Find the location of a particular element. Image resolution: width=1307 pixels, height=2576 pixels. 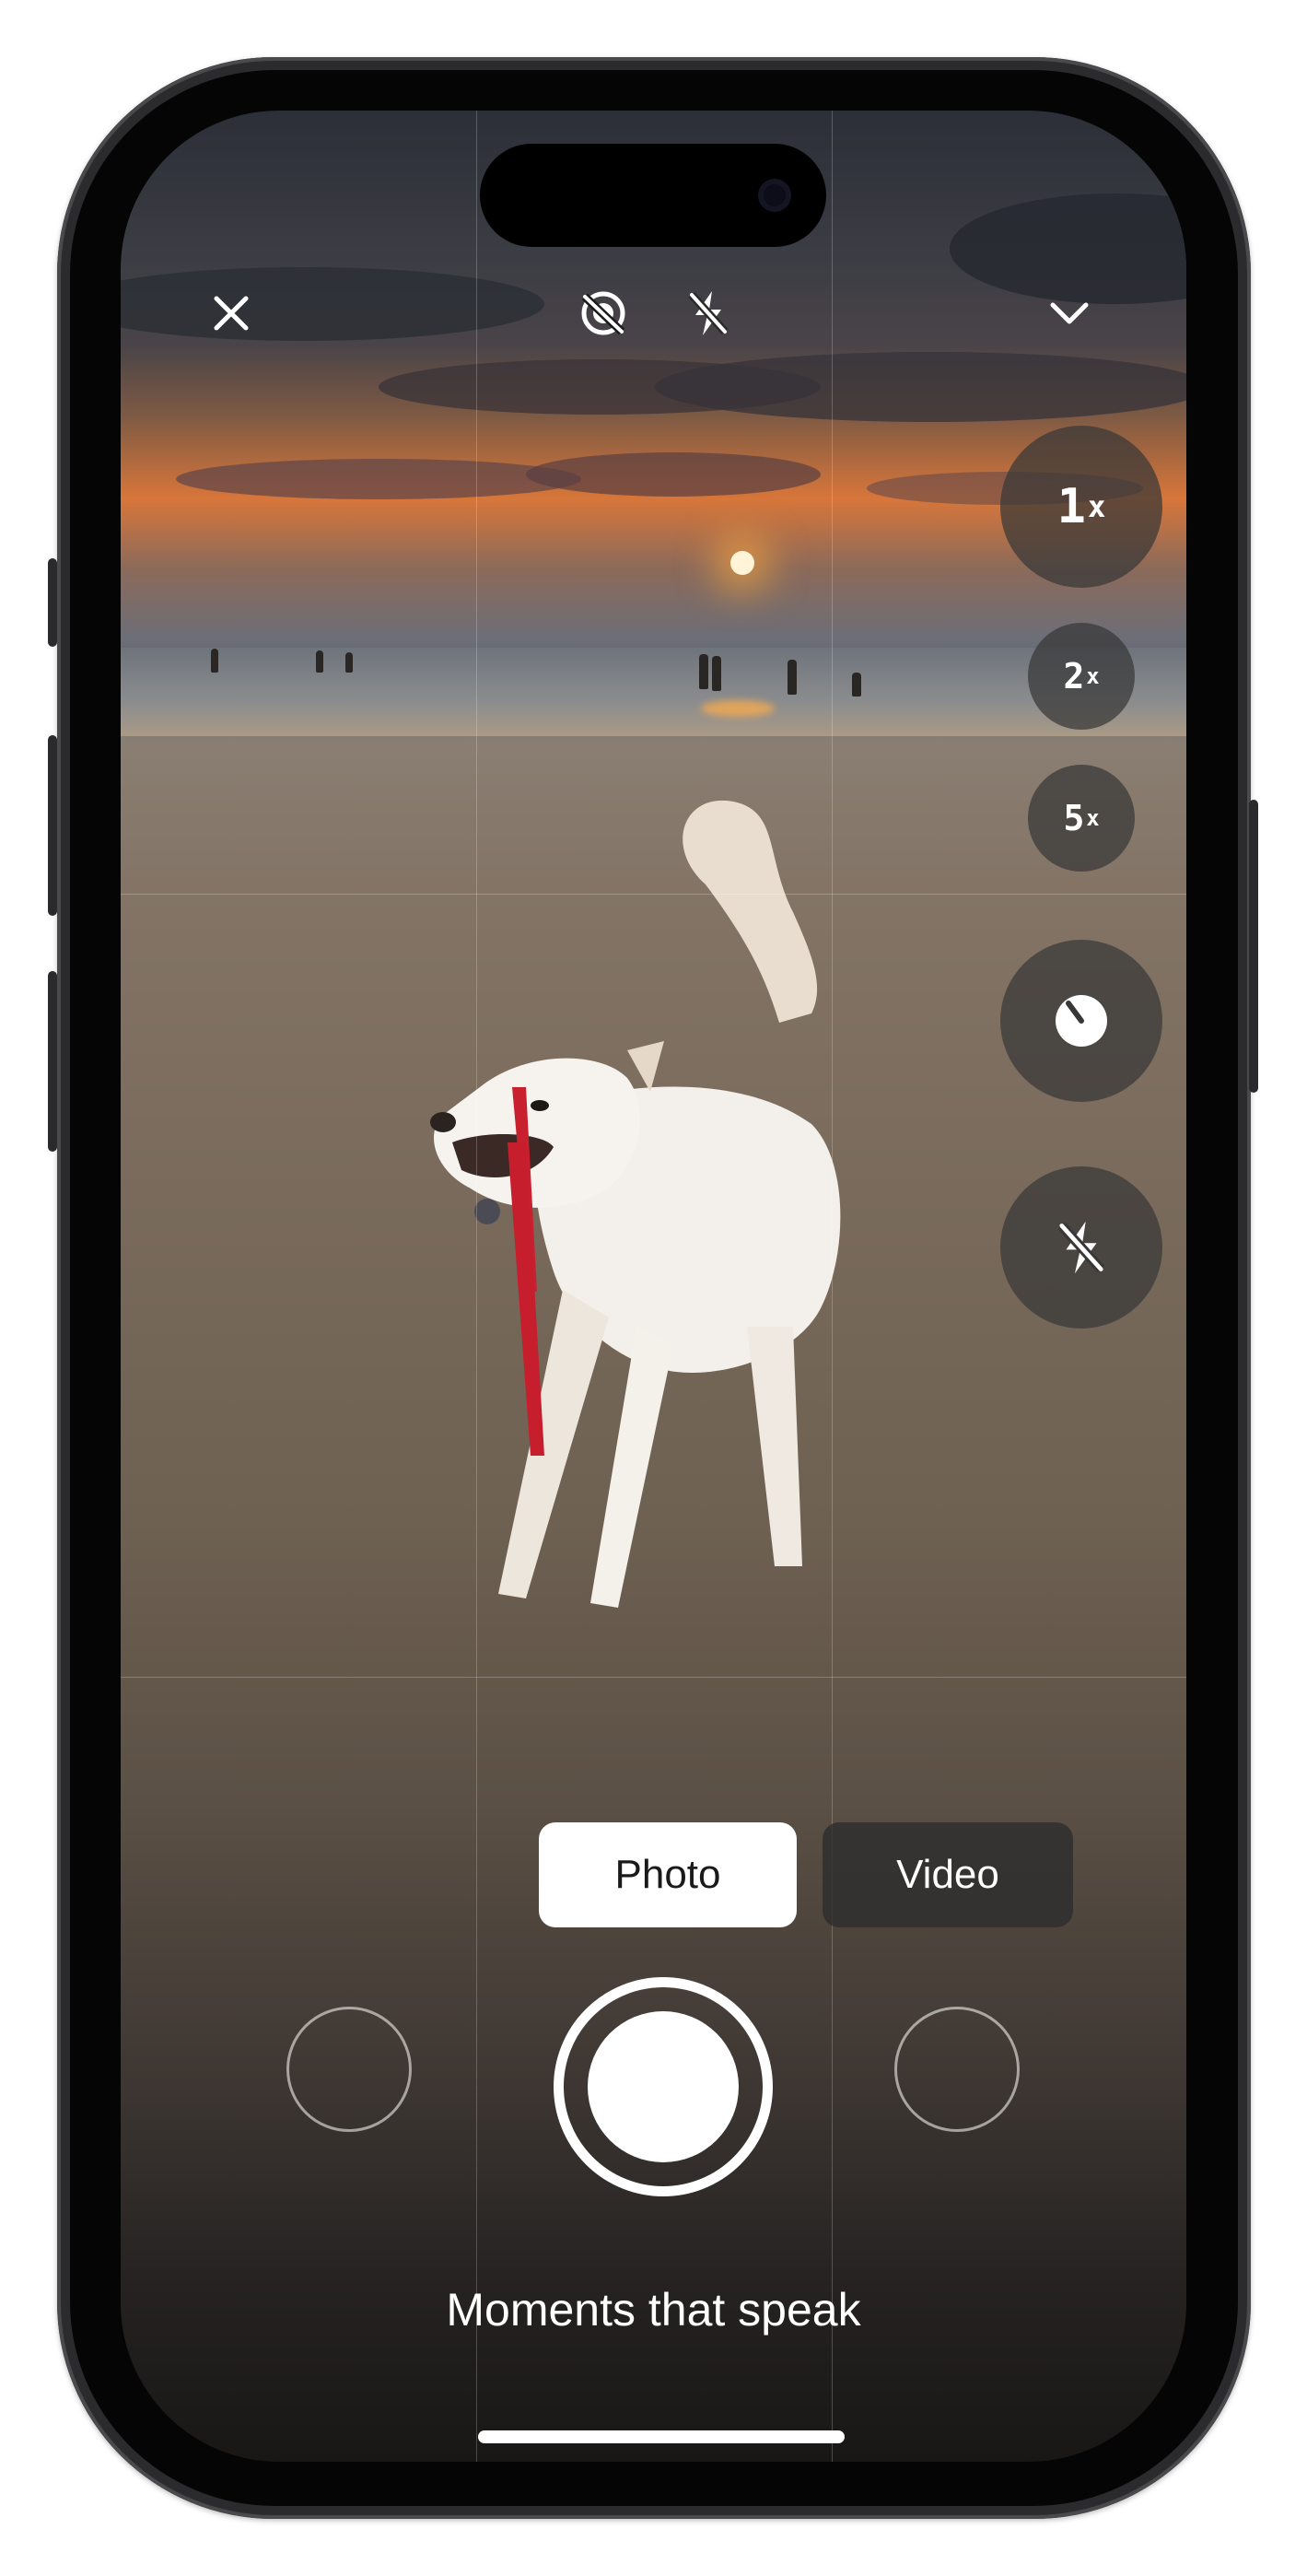

tagline-text: Moments that speak is located at coordinates (653, 2310).